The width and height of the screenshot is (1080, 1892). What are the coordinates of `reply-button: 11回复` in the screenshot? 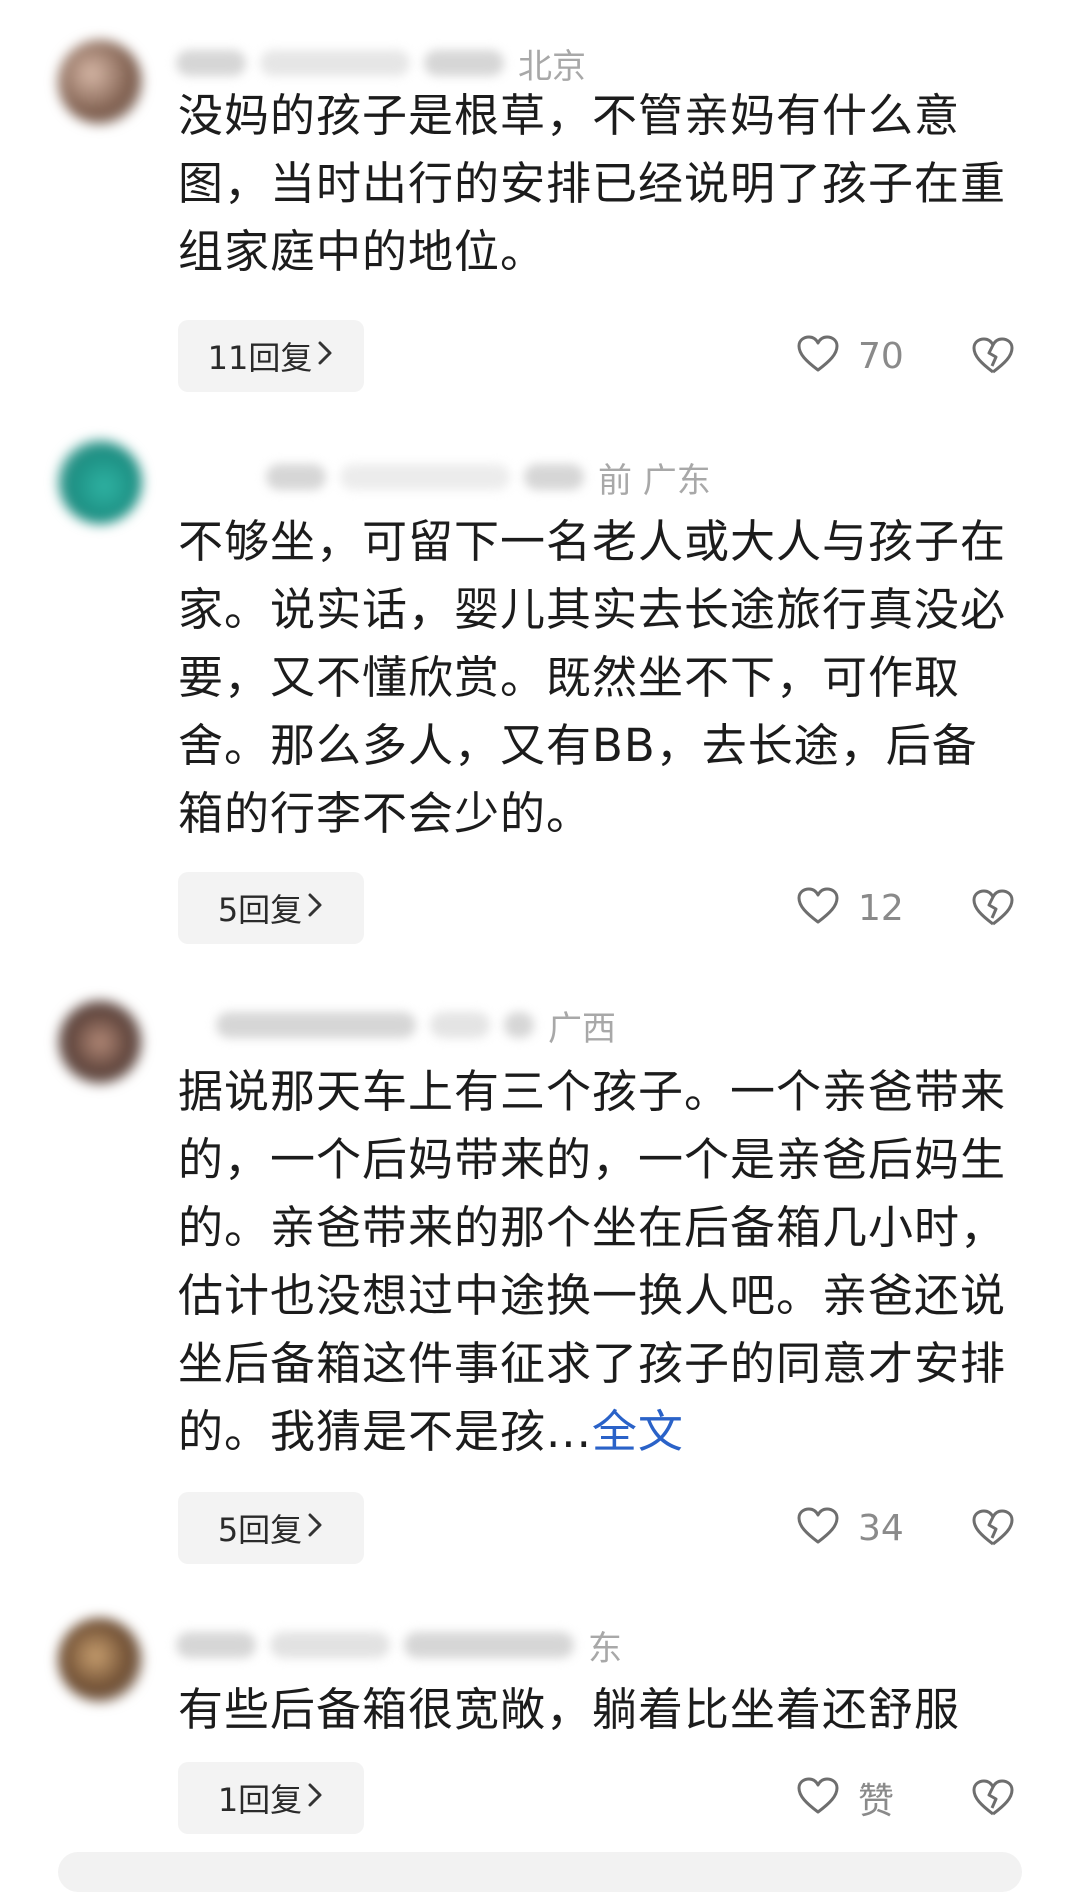 It's located at (271, 356).